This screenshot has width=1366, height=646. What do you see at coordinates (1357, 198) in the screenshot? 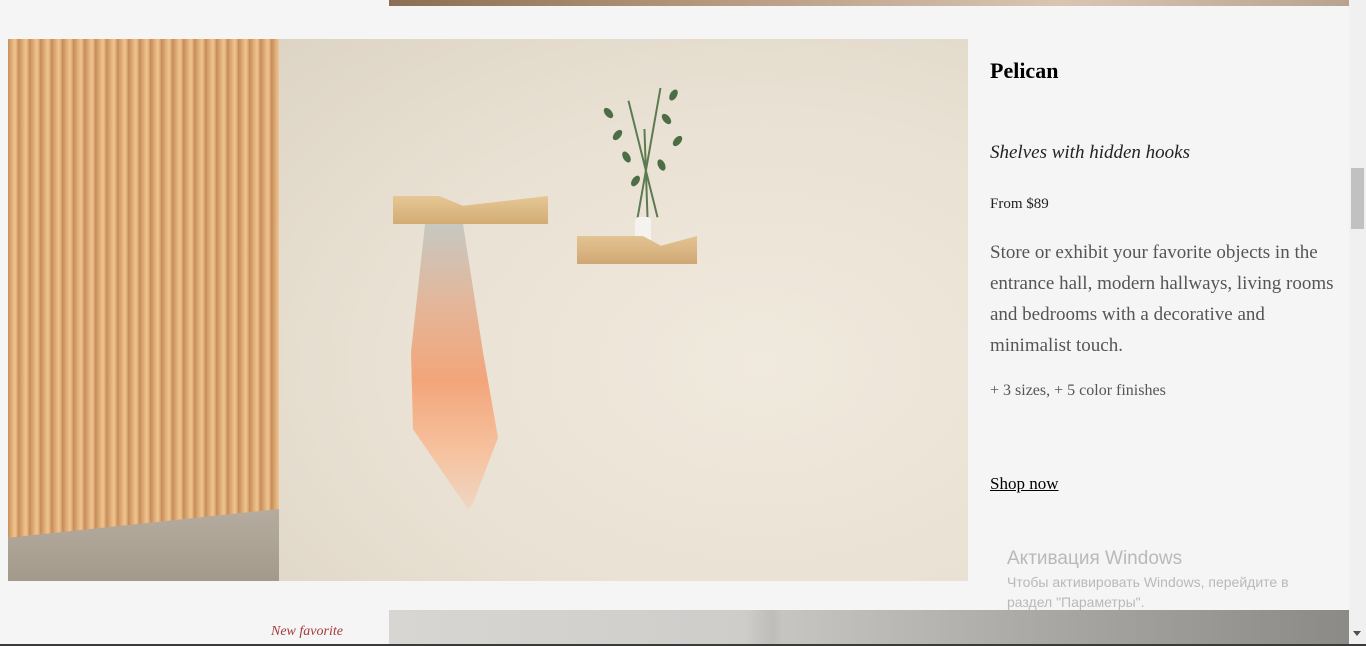
I see `scrollbar-thumb` at bounding box center [1357, 198].